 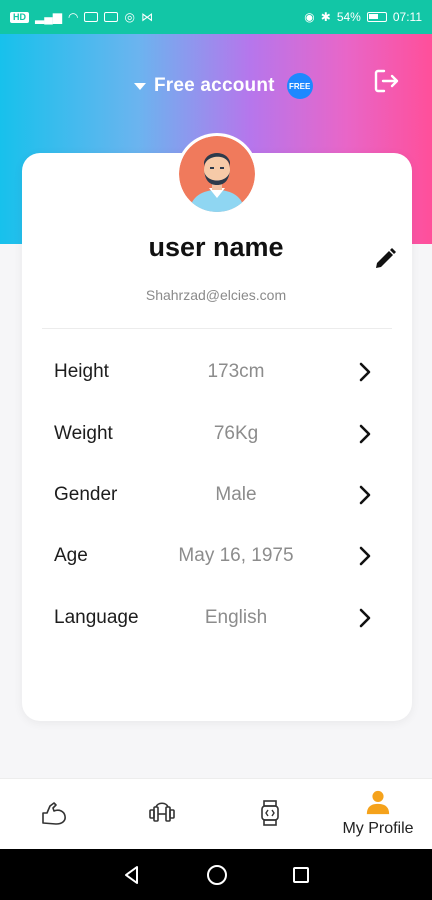 I want to click on home-icon, so click(x=217, y=875).